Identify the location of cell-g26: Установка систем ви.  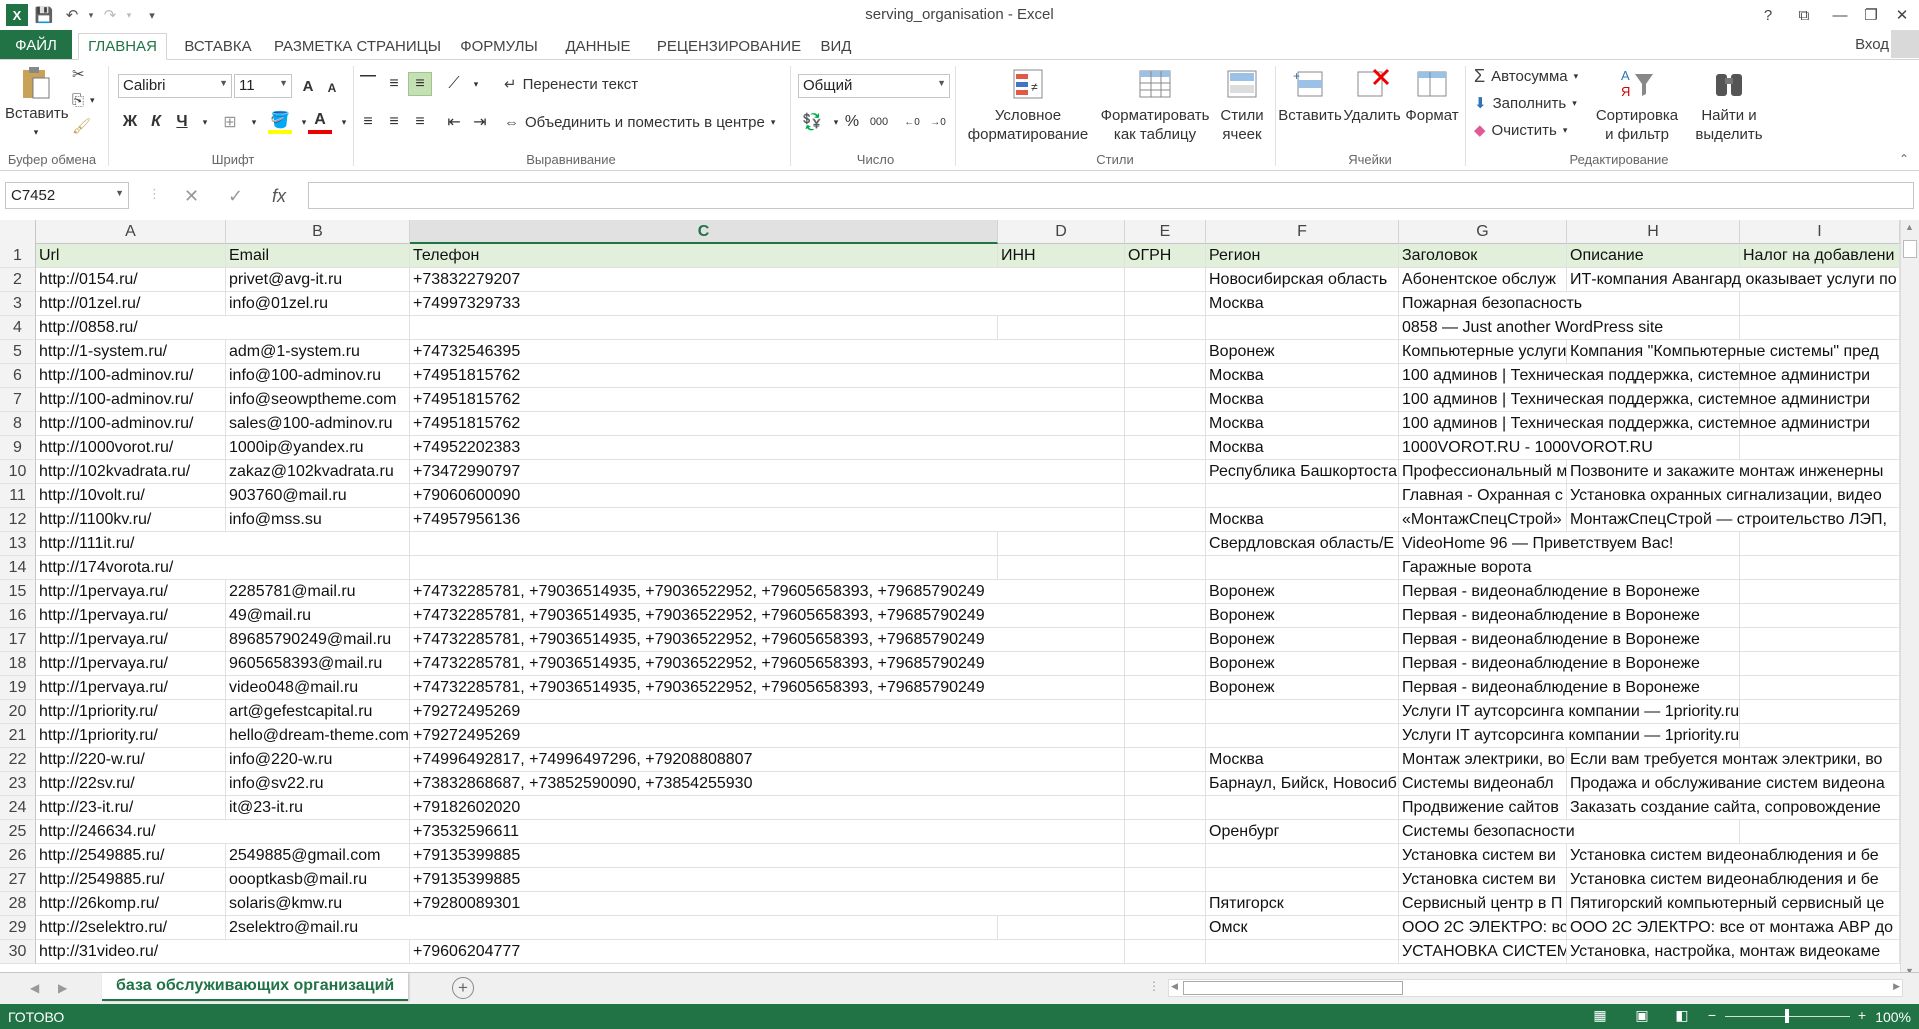
(1483, 856).